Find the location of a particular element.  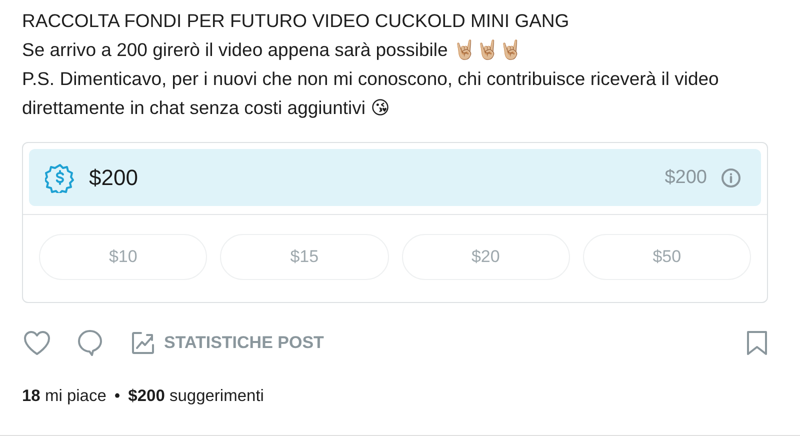

post-summary-text: $200 suggerimenti is located at coordinates (196, 396).